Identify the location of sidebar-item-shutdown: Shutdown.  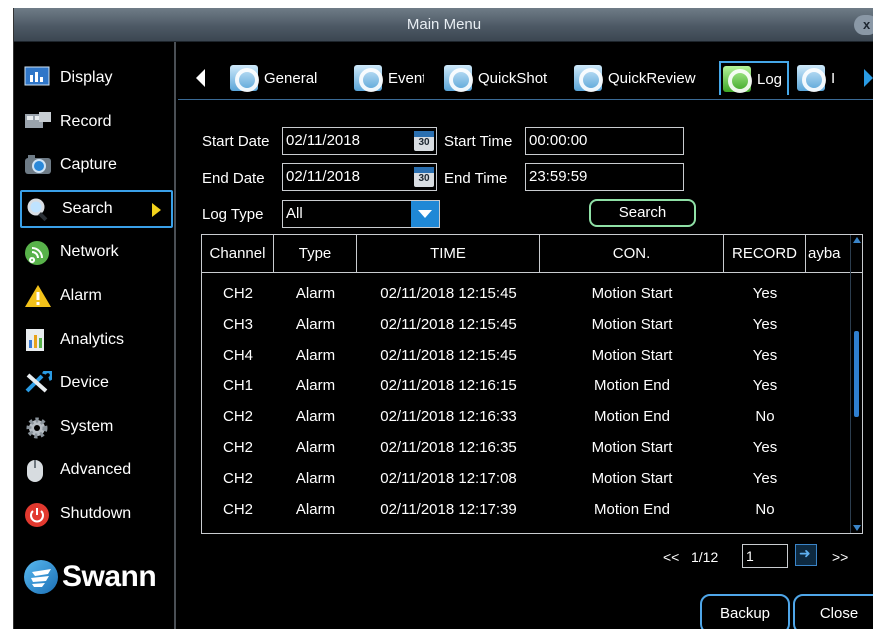
(96, 514).